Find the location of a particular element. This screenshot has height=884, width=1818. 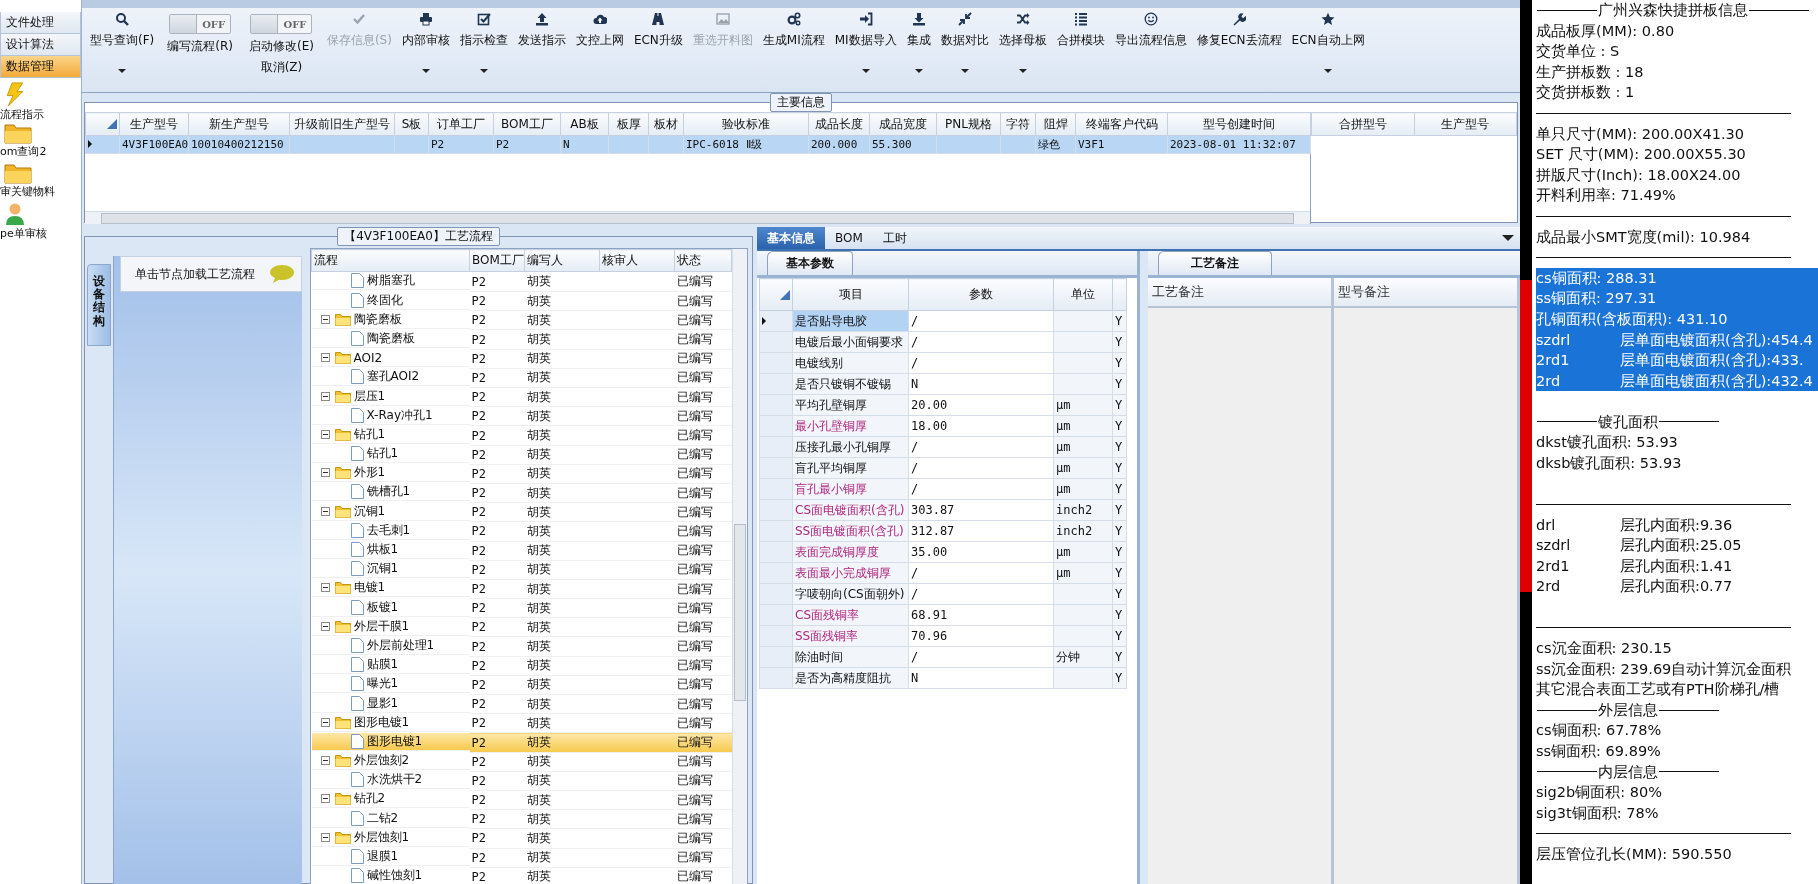

toolbar-button: 数据对比 is located at coordinates (964, 46).